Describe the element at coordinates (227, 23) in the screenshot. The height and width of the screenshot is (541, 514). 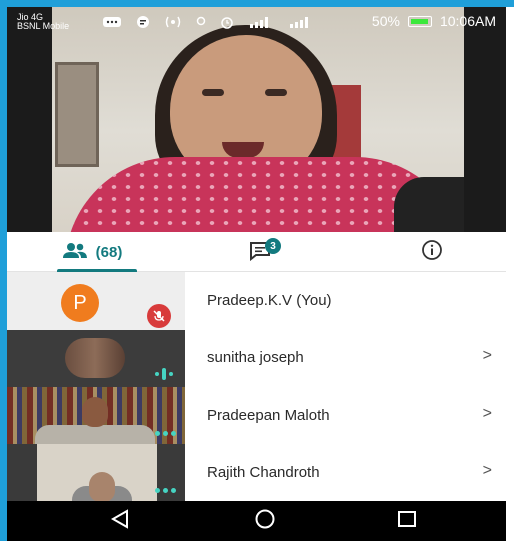
I see `alarm-icon` at that location.